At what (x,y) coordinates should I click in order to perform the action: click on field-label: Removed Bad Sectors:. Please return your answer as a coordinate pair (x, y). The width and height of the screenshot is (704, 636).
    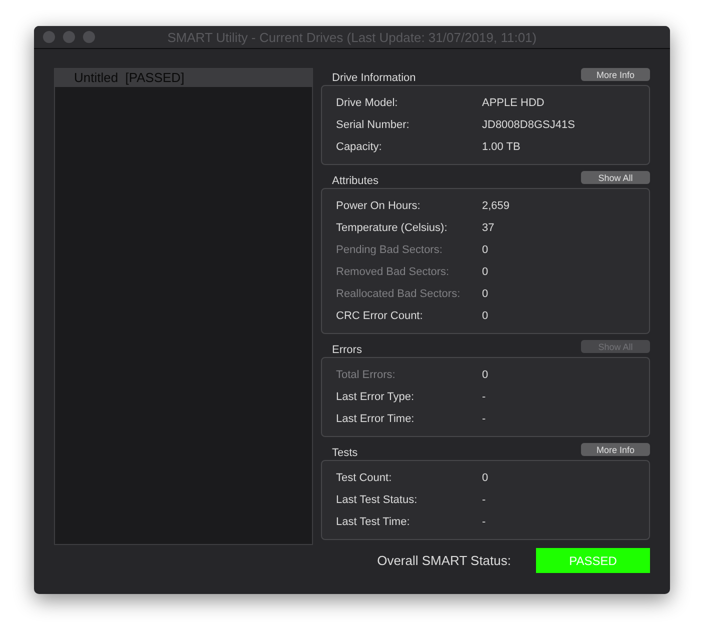
    Looking at the image, I should click on (393, 272).